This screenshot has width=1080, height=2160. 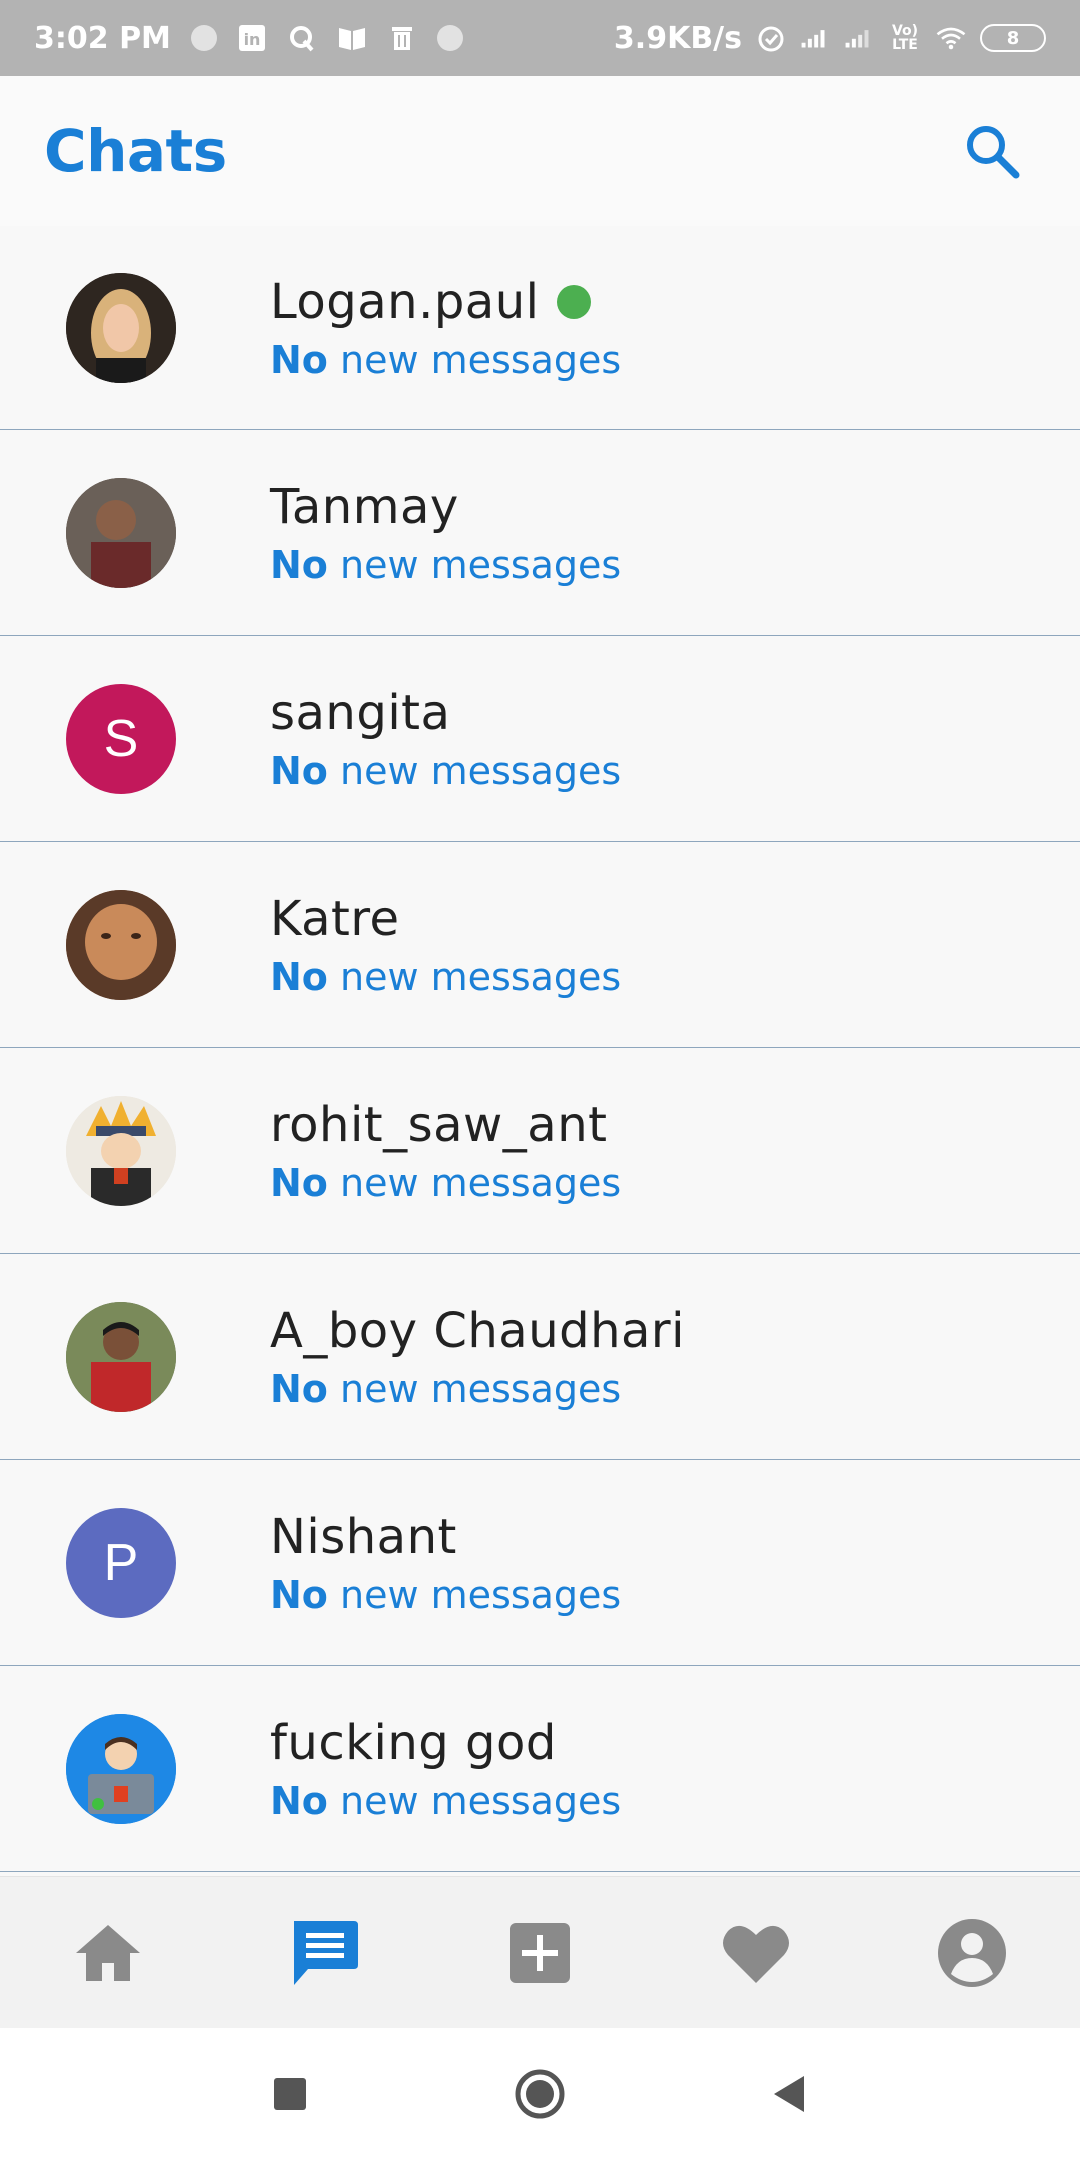 I want to click on page-title: Chats, so click(x=135, y=151).